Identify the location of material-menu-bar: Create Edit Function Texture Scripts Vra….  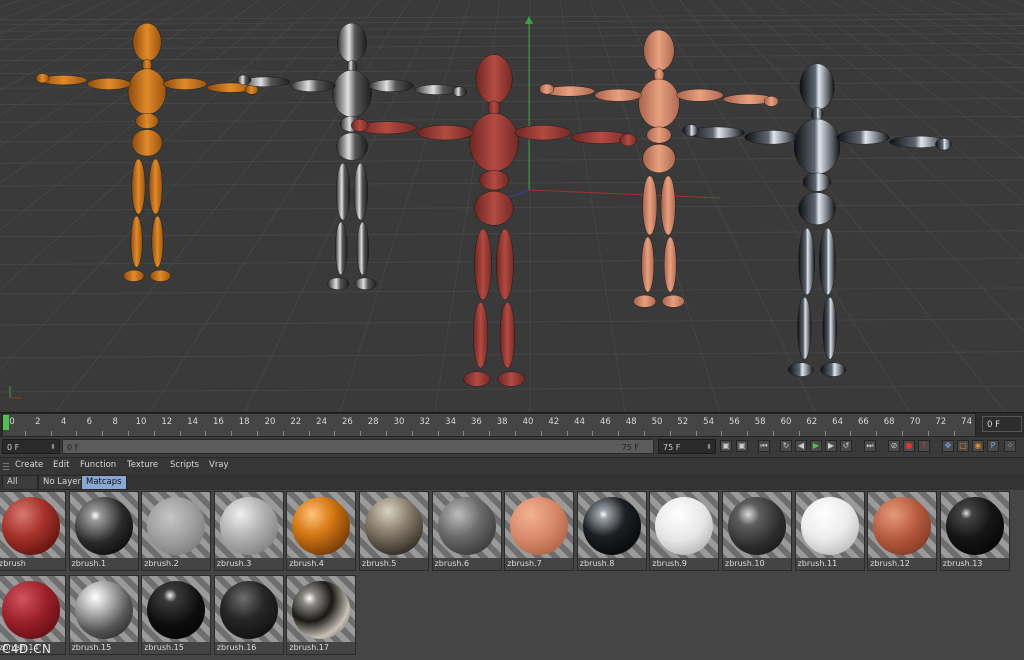
(512, 465).